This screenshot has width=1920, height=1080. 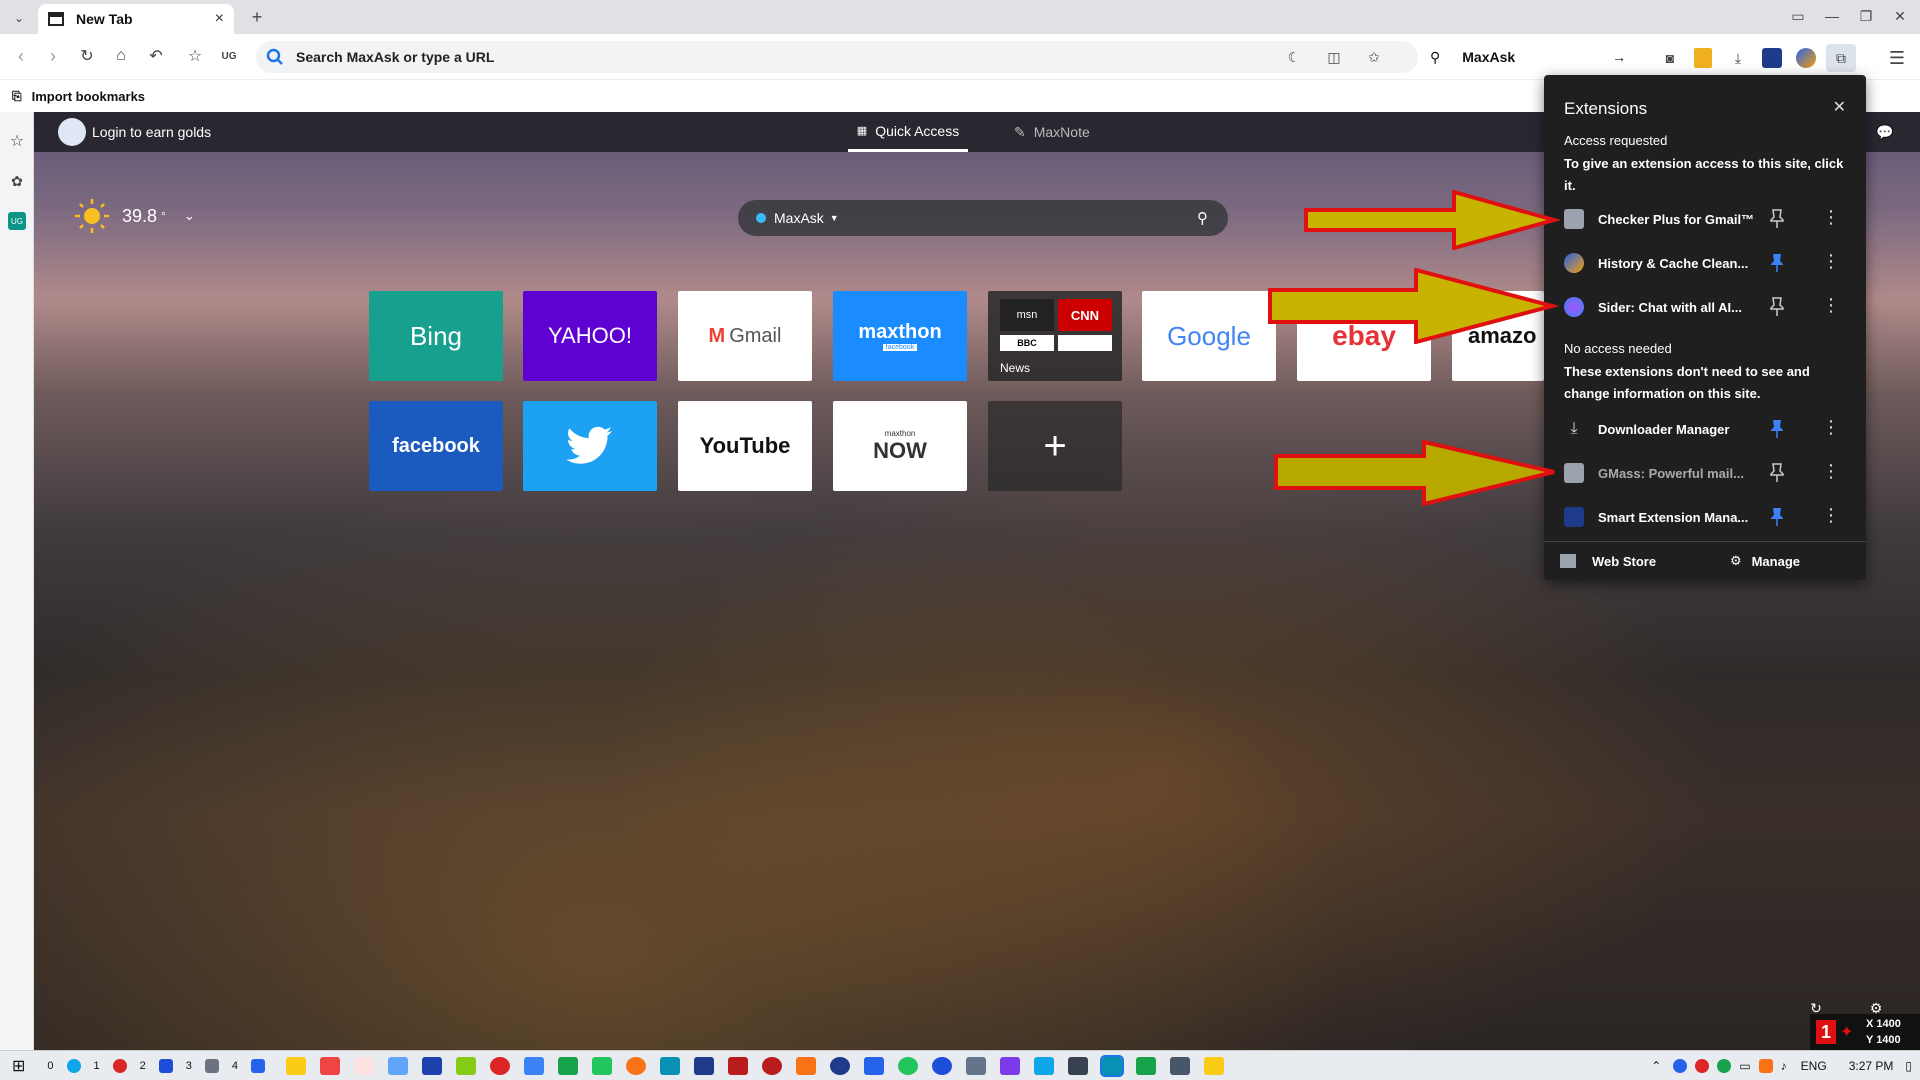 I want to click on forward-icon: ›, so click(x=53, y=56).